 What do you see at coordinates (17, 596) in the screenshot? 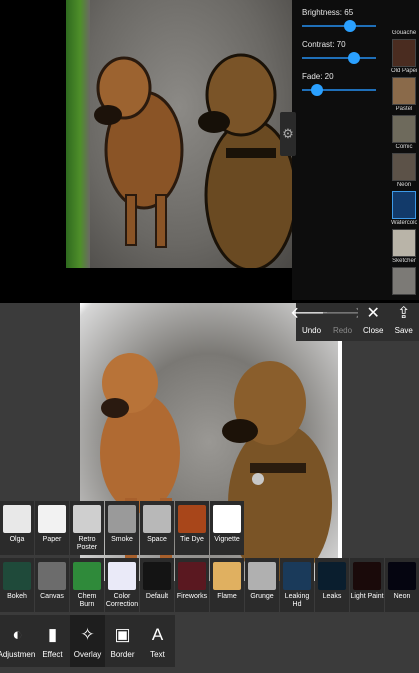
I see `effect-label: Bokeh` at bounding box center [17, 596].